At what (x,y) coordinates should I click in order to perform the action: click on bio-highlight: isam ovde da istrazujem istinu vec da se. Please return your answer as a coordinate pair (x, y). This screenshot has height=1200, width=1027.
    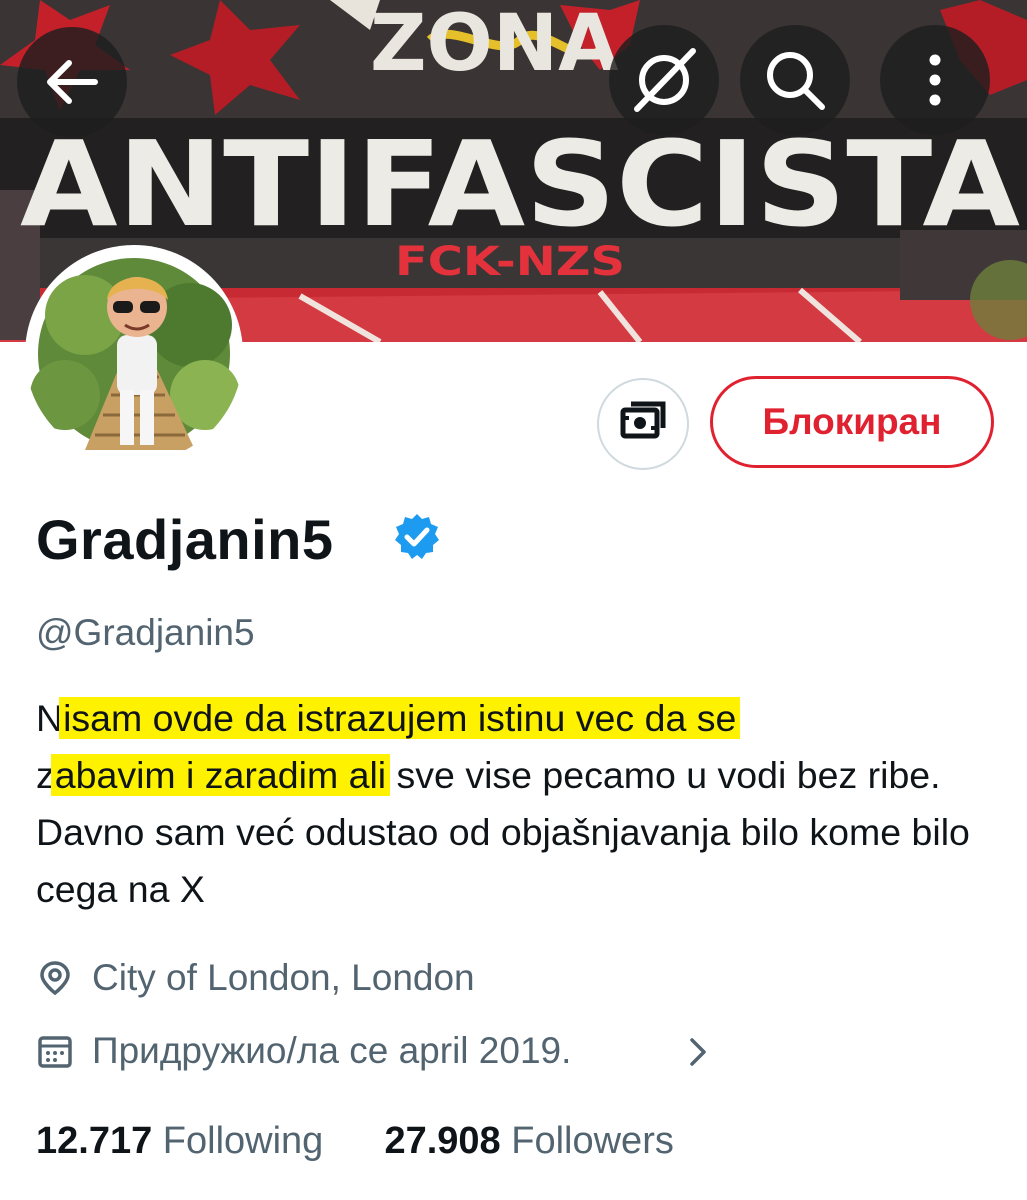
    Looking at the image, I should click on (400, 718).